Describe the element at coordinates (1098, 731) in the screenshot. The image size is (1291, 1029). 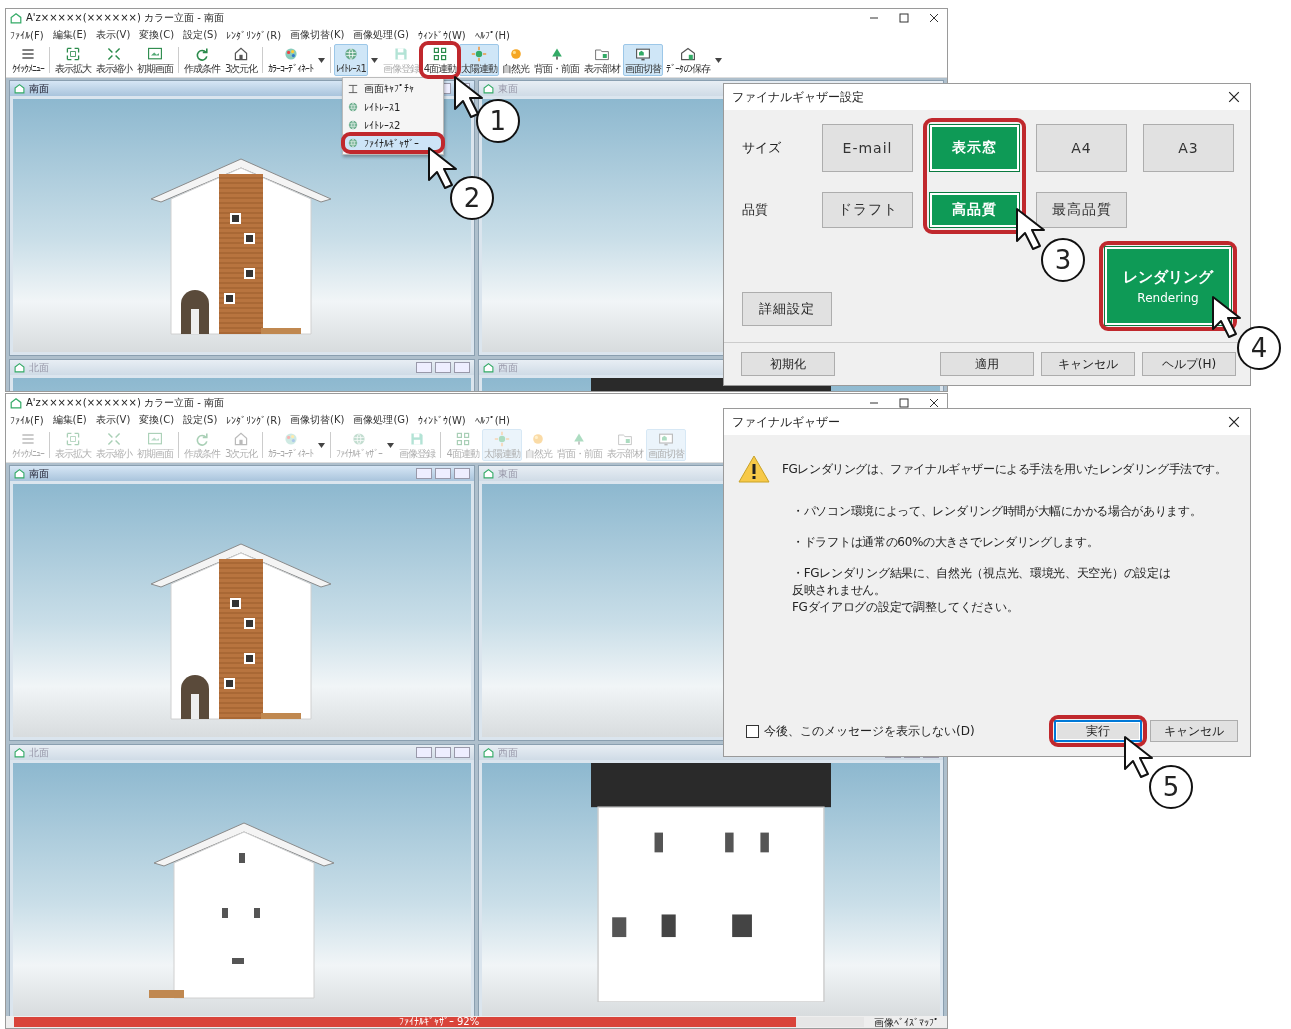
I see `dialog-button: 実行` at that location.